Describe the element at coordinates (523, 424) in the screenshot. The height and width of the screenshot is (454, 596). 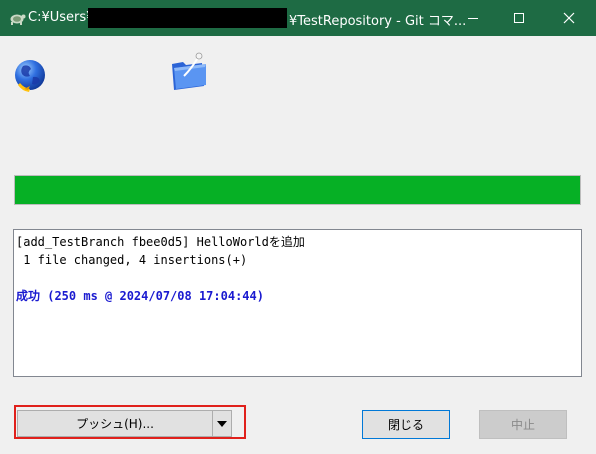
I see `abort-button: 中止` at that location.